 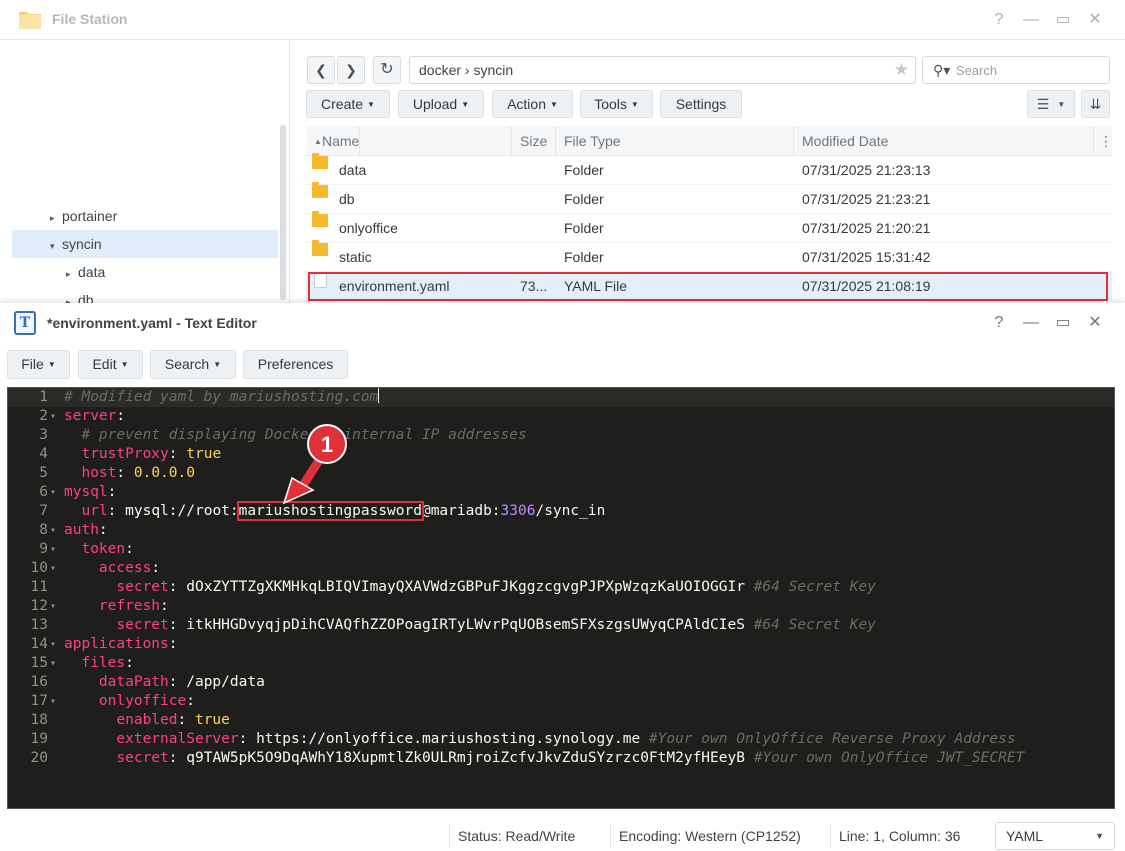 I want to click on folder-icon, so click(x=320, y=190).